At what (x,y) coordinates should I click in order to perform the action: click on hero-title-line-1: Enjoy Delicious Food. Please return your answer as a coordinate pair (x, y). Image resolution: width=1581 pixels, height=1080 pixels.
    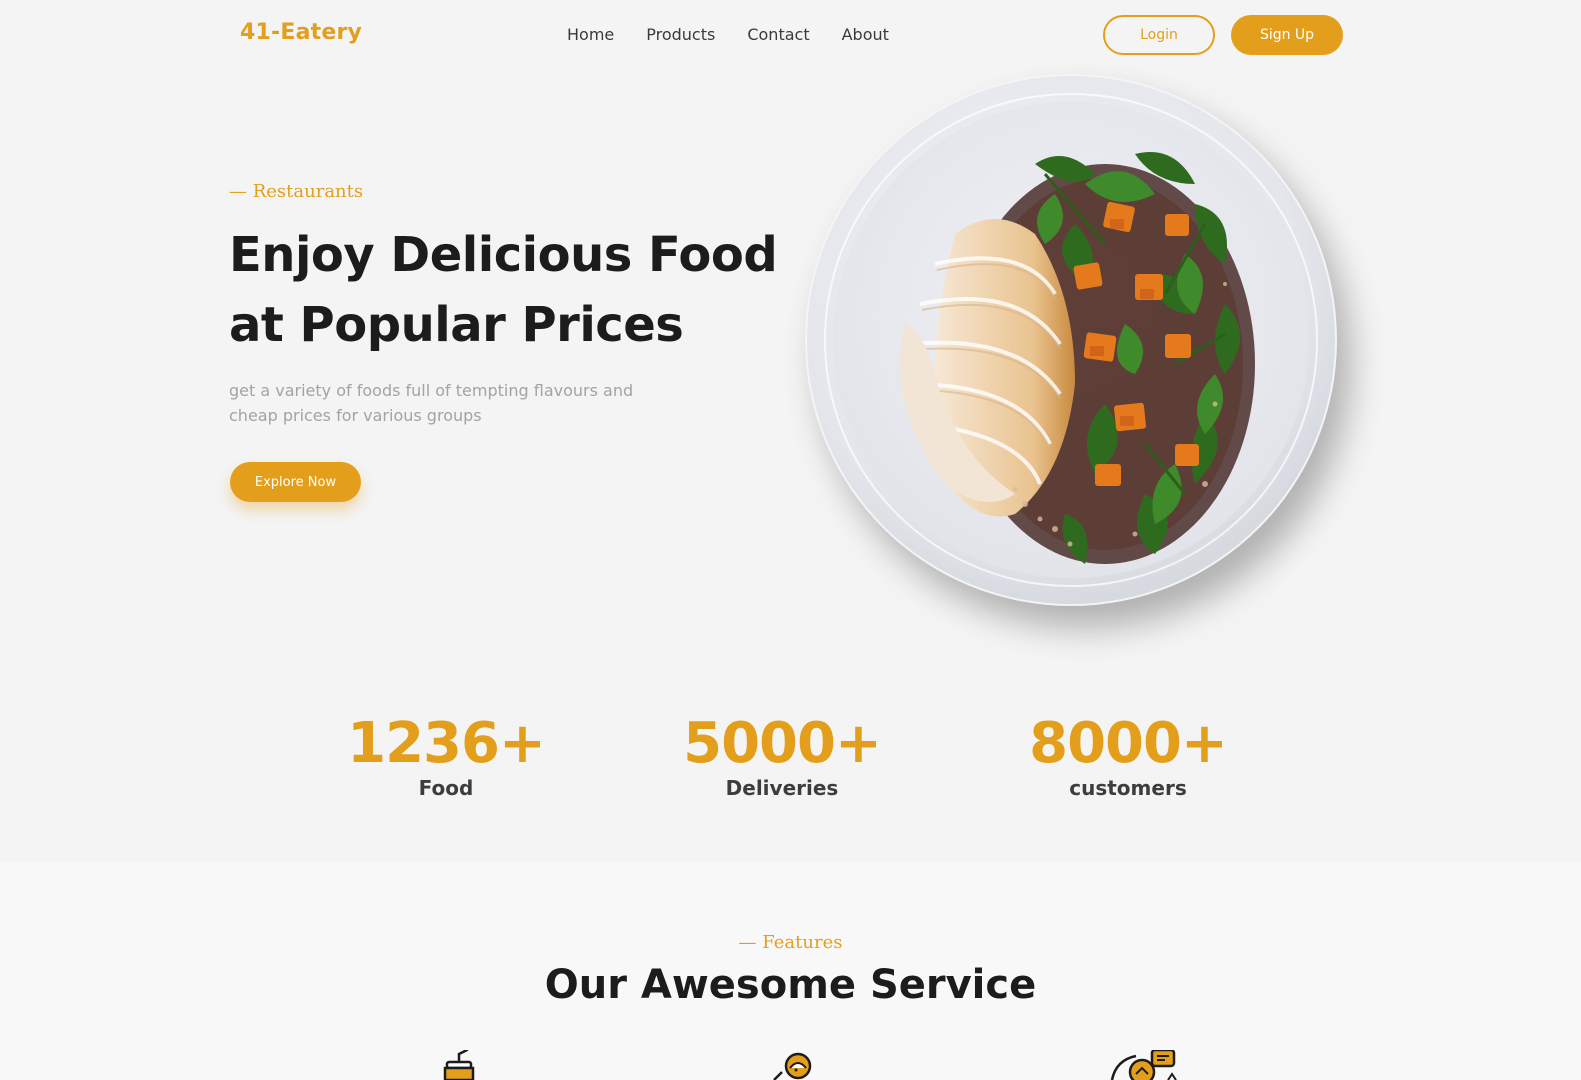
    Looking at the image, I should click on (503, 255).